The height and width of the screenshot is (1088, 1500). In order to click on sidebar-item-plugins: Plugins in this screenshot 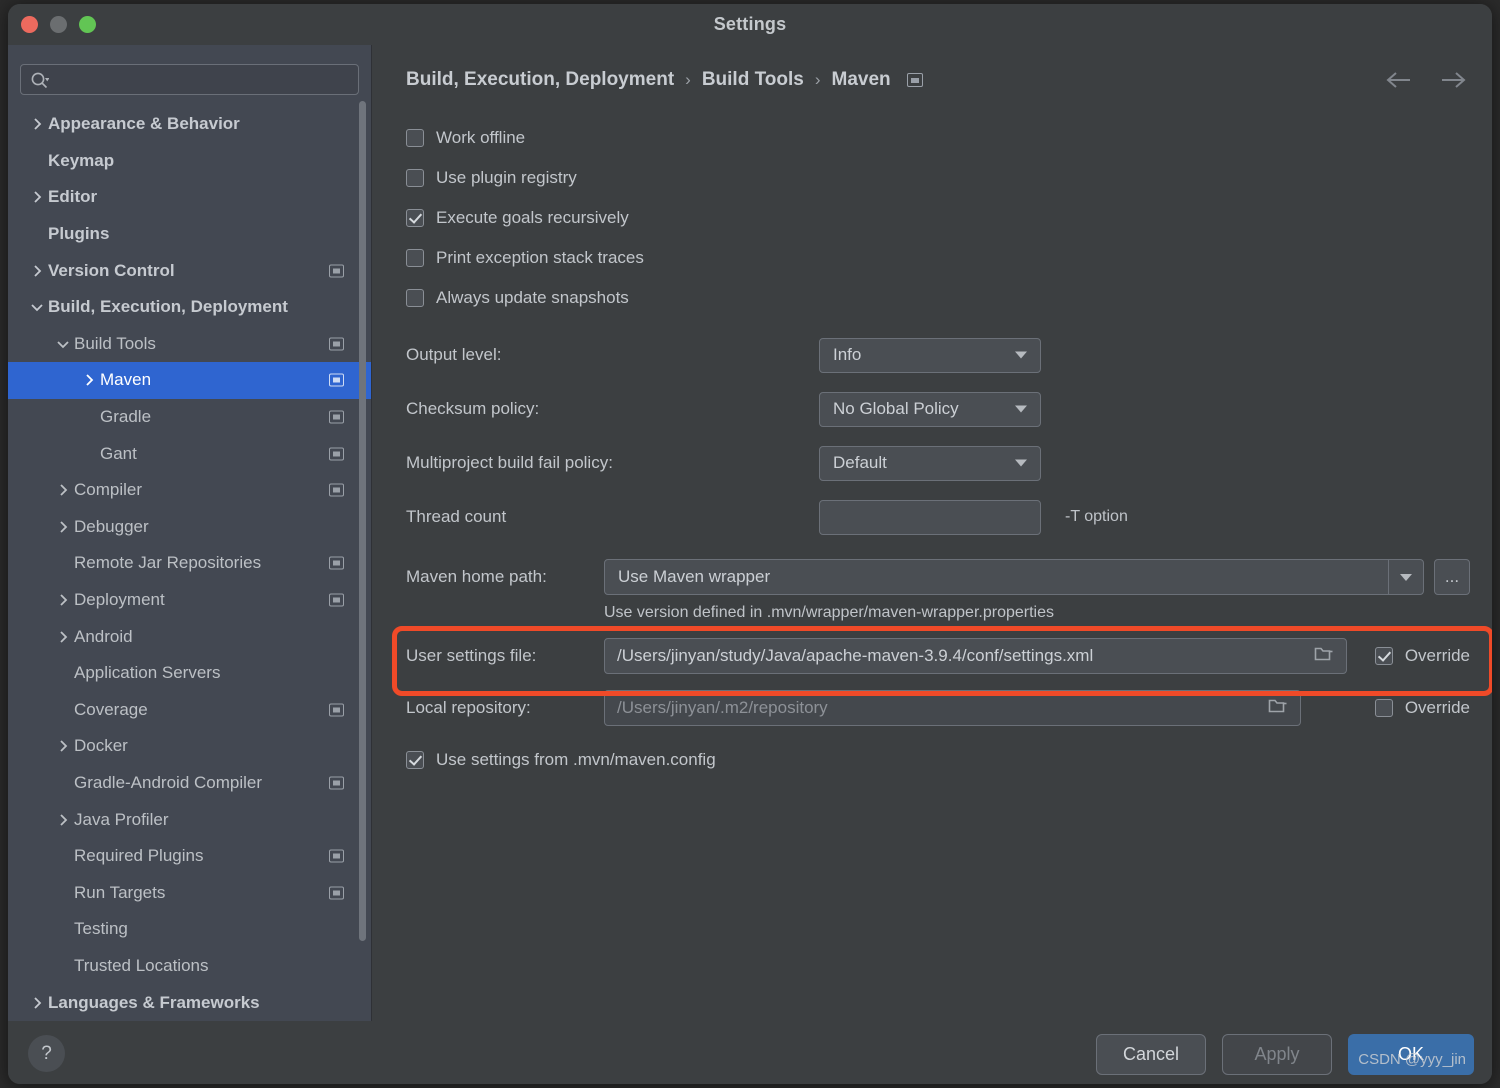, I will do `click(189, 234)`.